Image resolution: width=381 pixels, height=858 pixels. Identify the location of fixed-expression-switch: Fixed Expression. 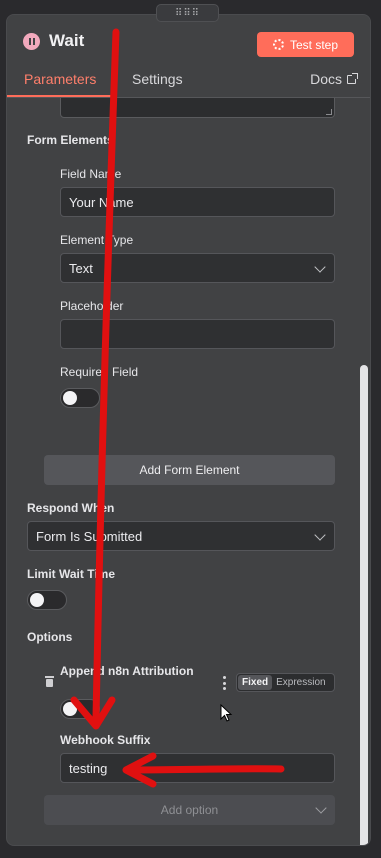
(285, 682).